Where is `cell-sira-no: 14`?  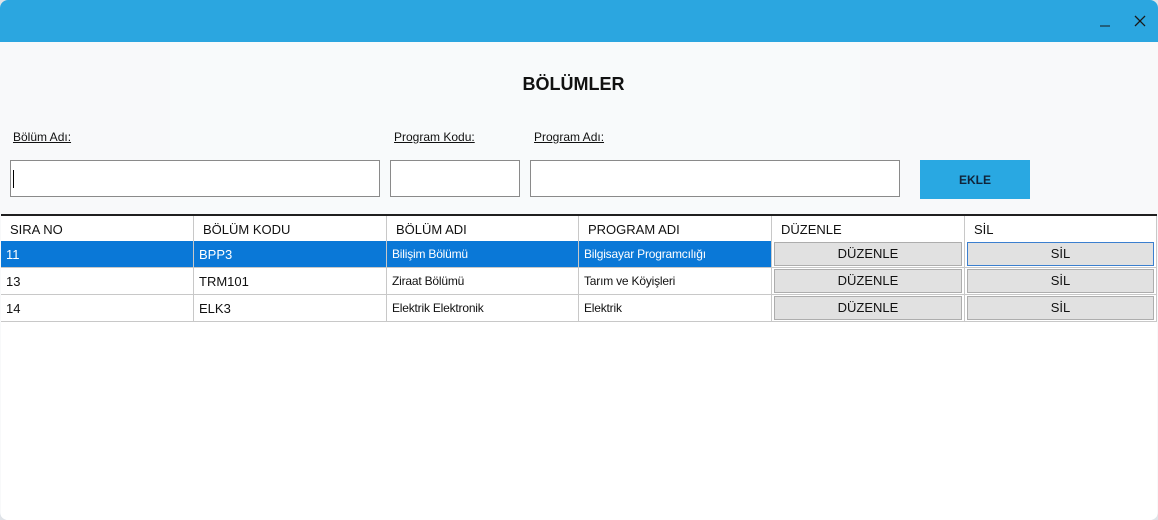 cell-sira-no: 14 is located at coordinates (97, 308).